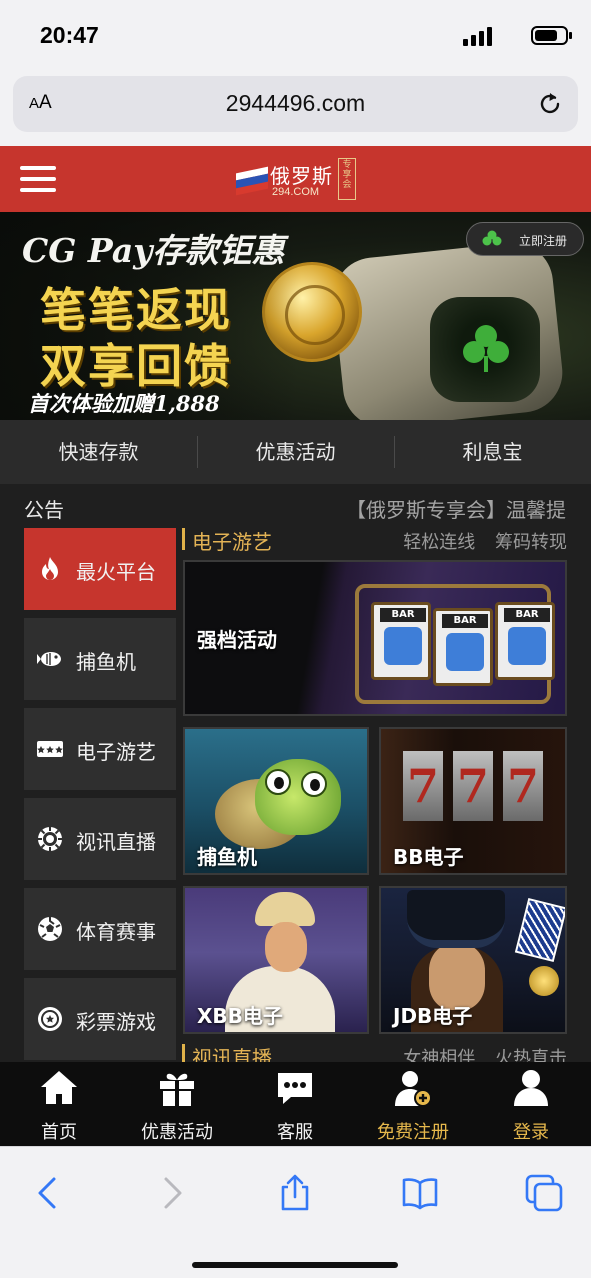 This screenshot has height=1278, width=591. I want to click on home-indicator, so click(295, 1265).